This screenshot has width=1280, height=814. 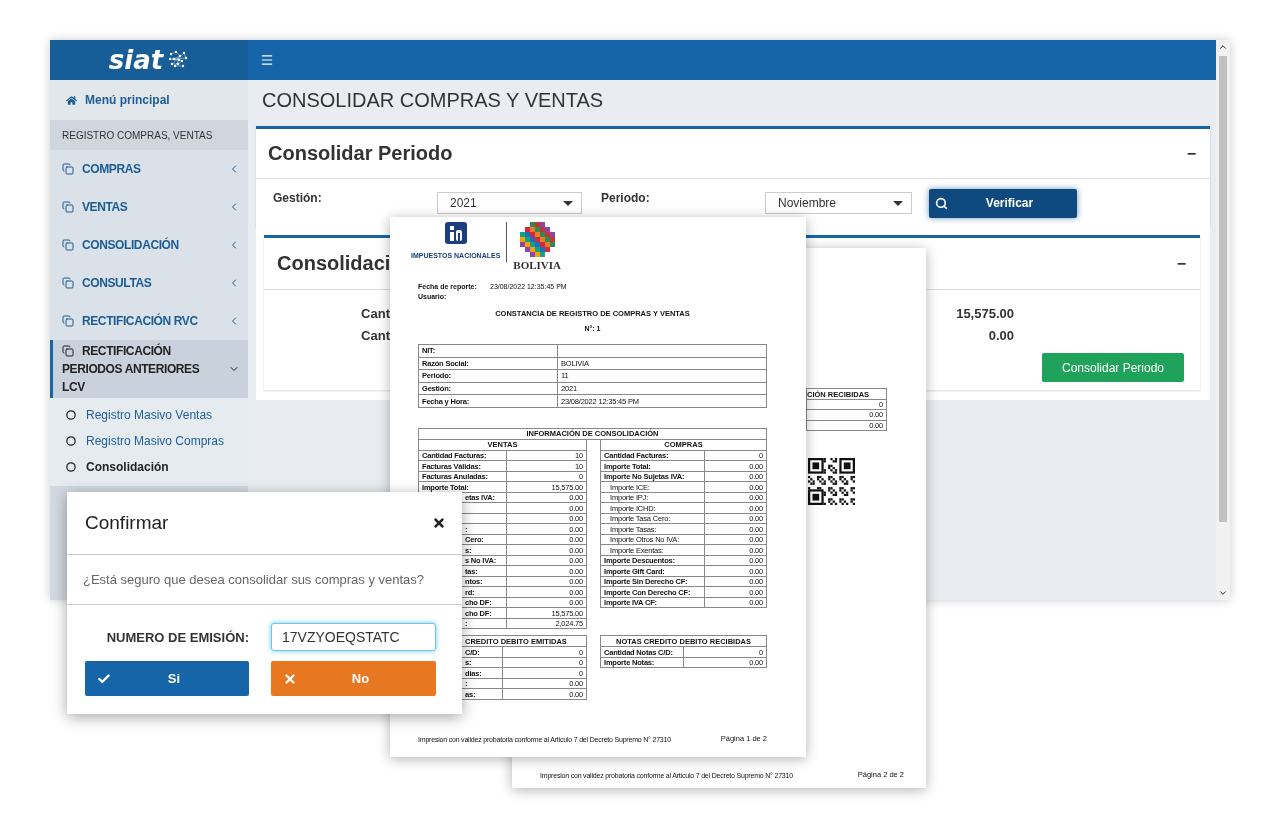 What do you see at coordinates (136, 60) in the screenshot?
I see `app-logo: siat` at bounding box center [136, 60].